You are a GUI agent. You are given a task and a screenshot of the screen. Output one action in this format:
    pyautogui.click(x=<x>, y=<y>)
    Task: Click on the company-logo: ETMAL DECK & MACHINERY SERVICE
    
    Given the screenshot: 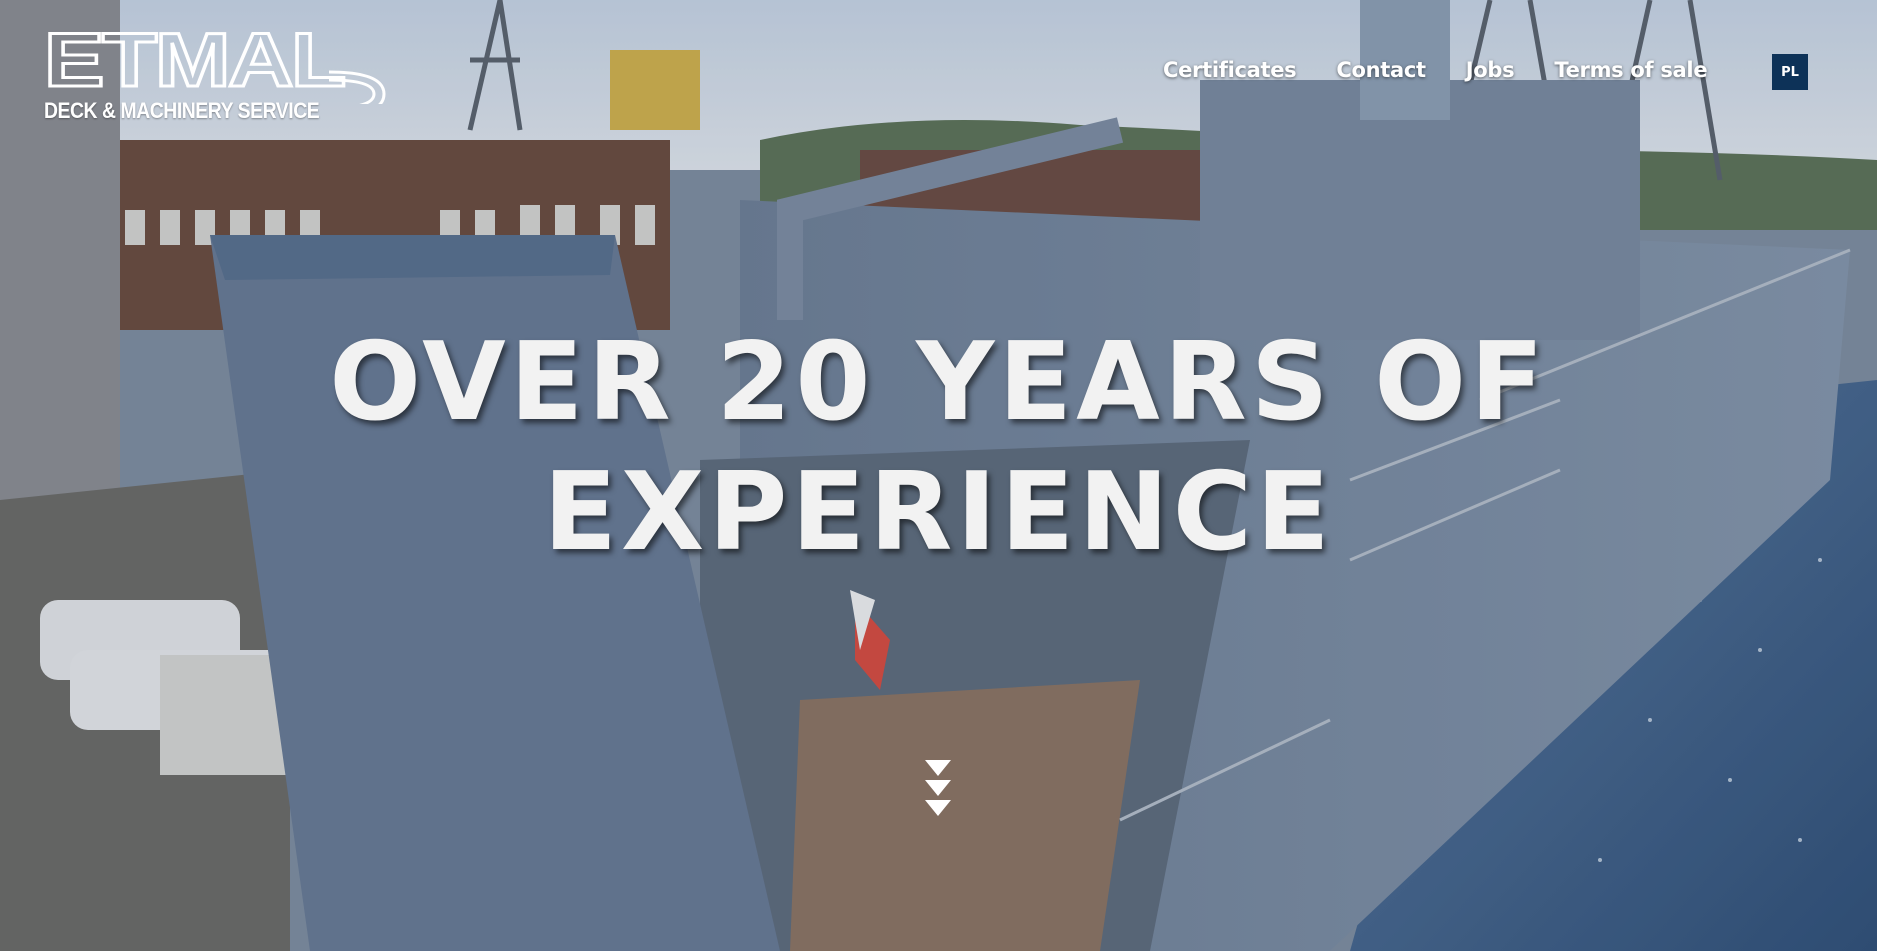 What is the action you would take?
    pyautogui.click(x=216, y=76)
    